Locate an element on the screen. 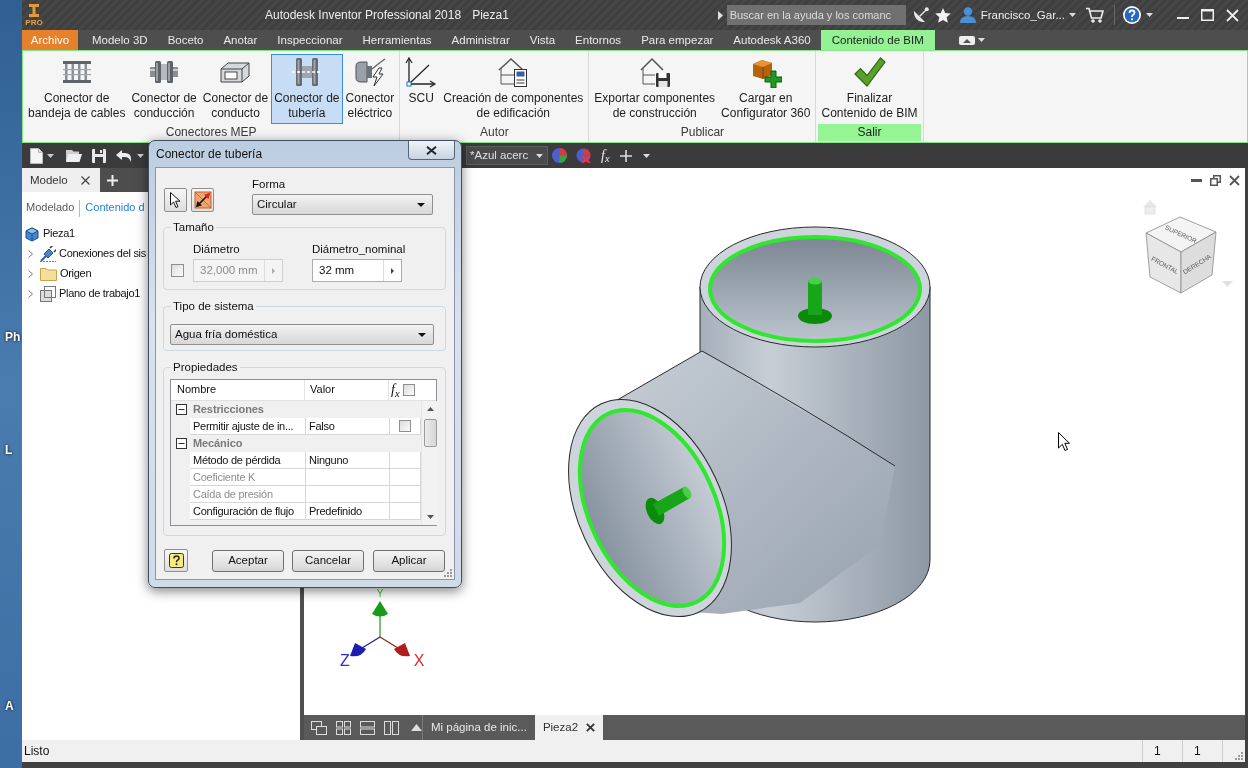 The height and width of the screenshot is (768, 1248). axis-triad is located at coordinates (380, 629).